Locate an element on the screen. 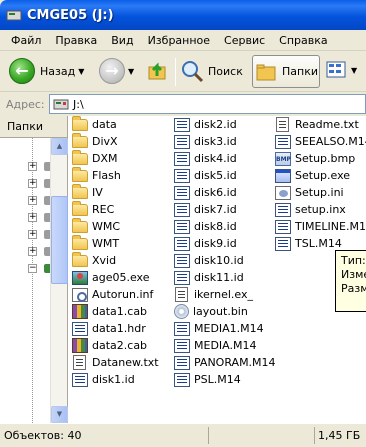  file-item: Flash is located at coordinates (96, 175).